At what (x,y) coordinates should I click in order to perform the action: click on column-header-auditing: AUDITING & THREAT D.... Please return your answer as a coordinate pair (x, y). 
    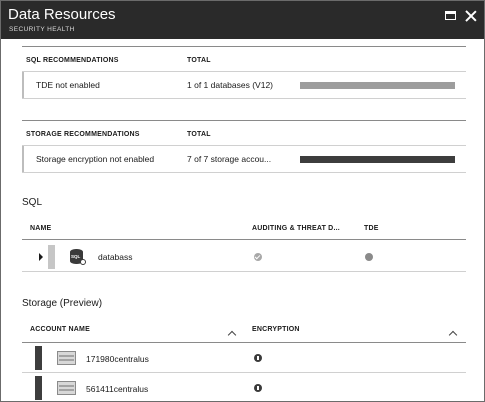
    Looking at the image, I should click on (296, 228).